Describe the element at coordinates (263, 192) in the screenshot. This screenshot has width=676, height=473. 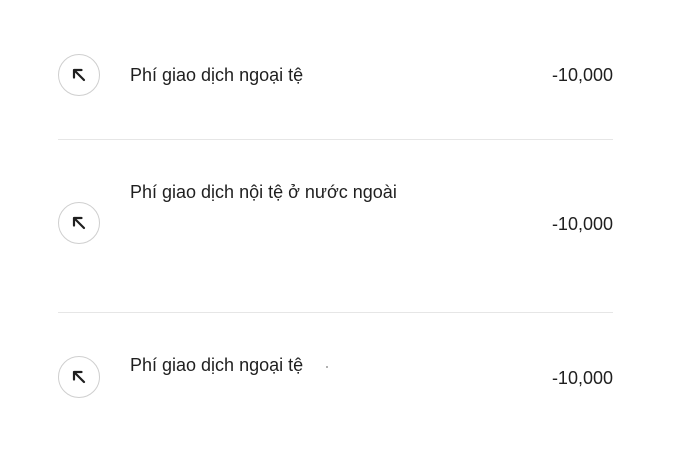
I see `transaction-label: Phí giao dịch nội tệ ở nước ngoài` at that location.